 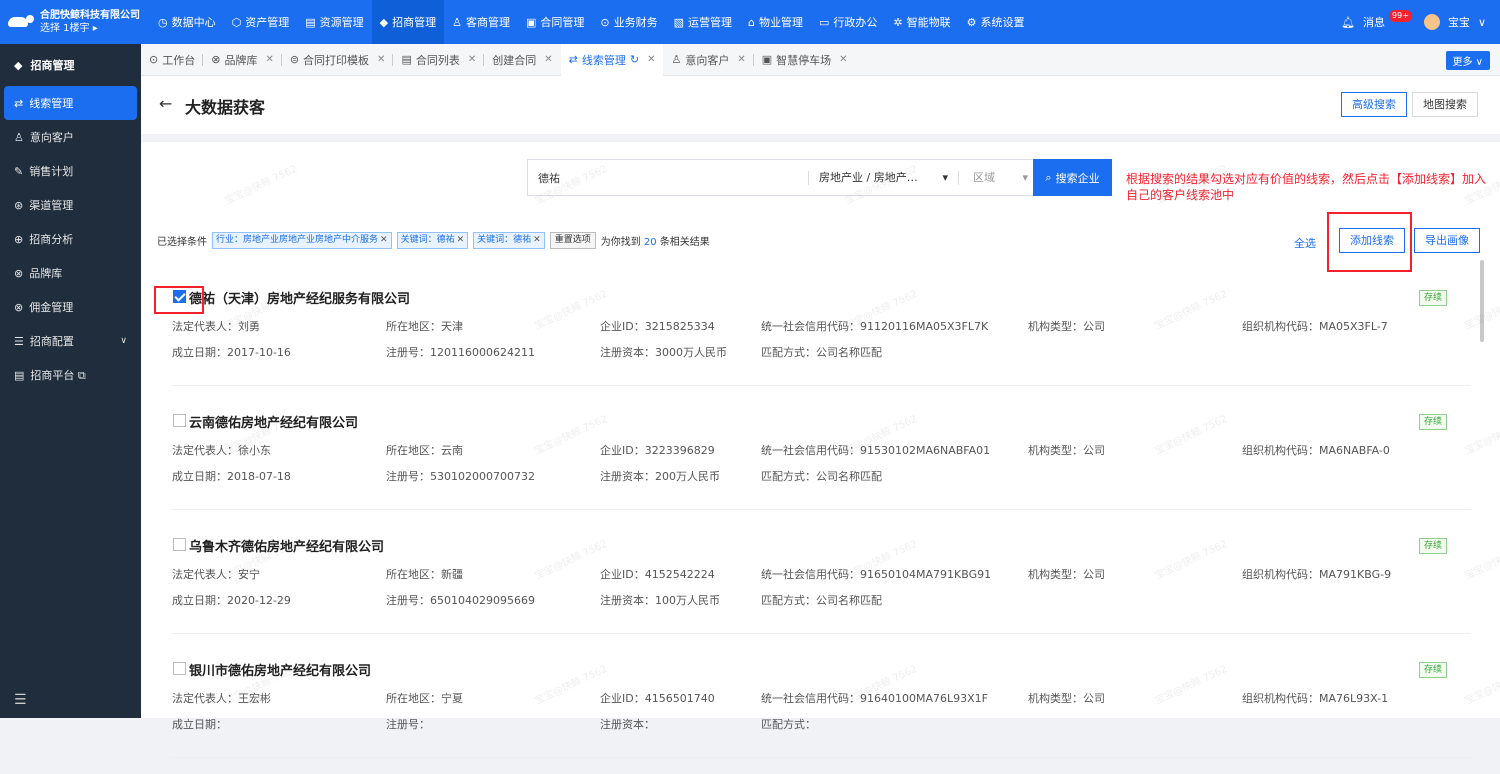 What do you see at coordinates (971, 22) in the screenshot?
I see `gear-icon: ⚙` at bounding box center [971, 22].